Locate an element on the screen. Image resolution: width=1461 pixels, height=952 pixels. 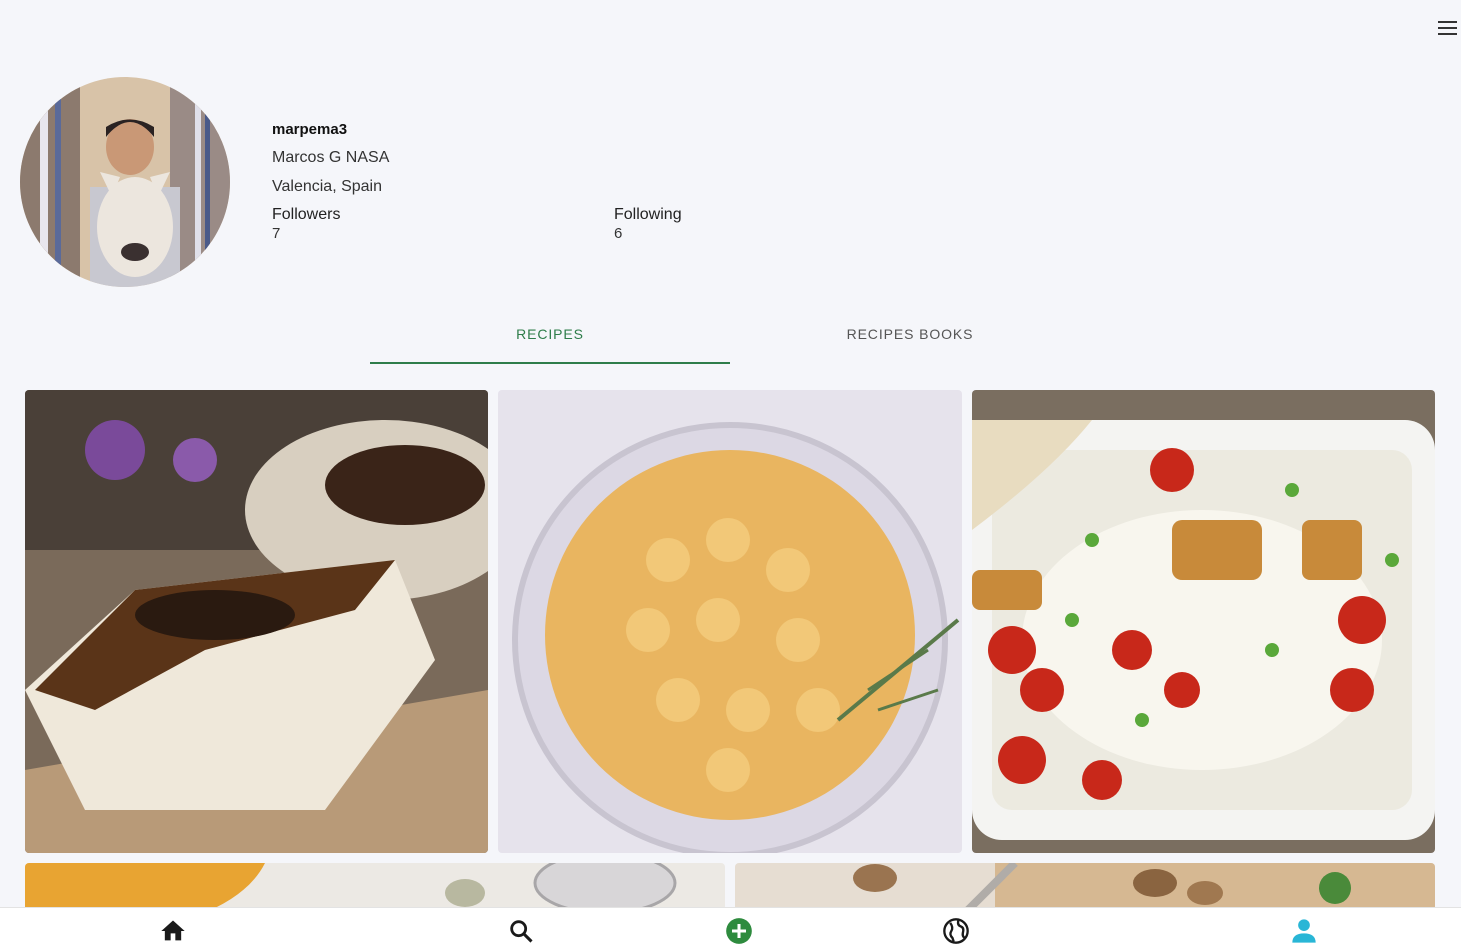
profile-tabs: RECIPES RECIPES BOOKS is located at coordinates (730, 339).